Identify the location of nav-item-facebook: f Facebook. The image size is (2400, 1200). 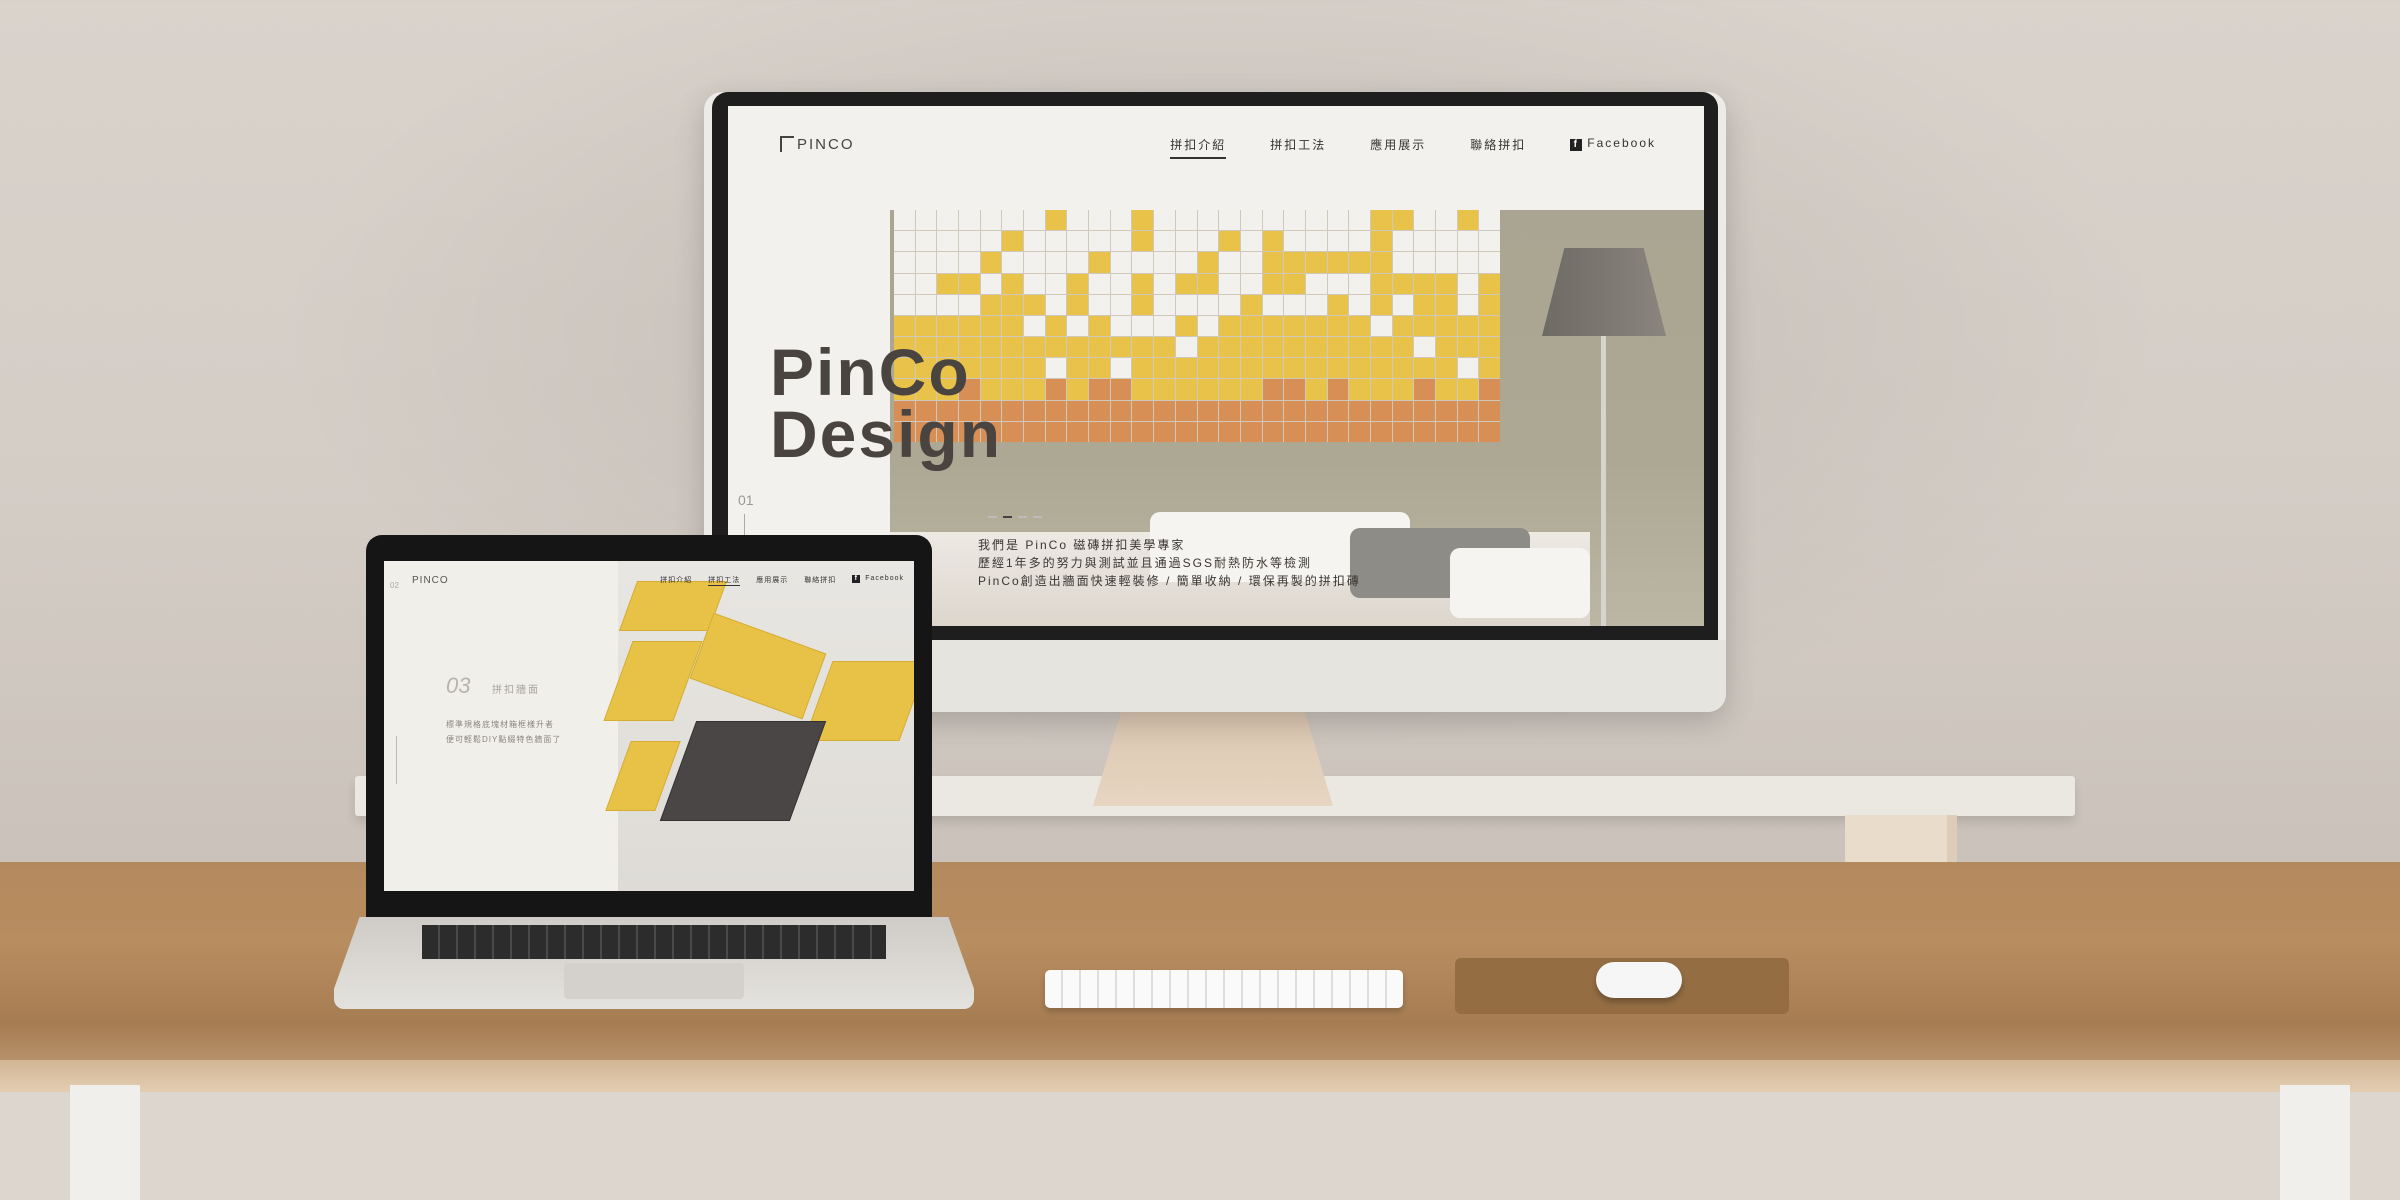
(1613, 147).